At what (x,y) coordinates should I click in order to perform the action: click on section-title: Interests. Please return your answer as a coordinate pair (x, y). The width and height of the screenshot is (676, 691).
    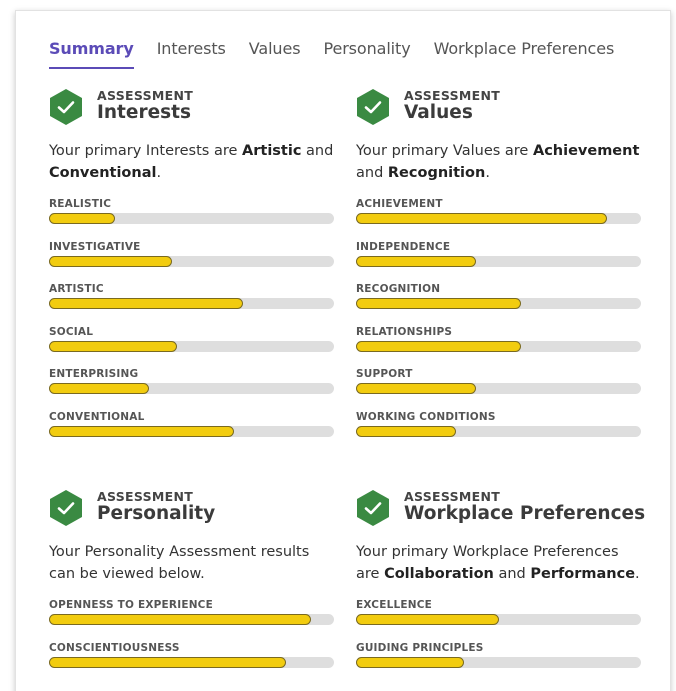
    Looking at the image, I should click on (144, 112).